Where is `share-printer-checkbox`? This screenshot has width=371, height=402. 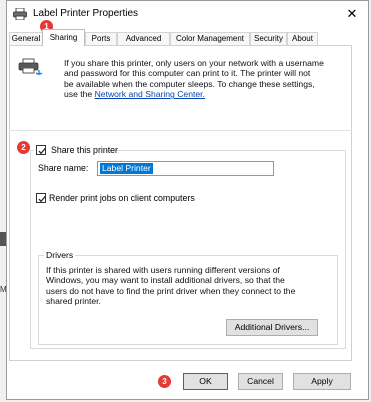 share-printer-checkbox is located at coordinates (41, 150).